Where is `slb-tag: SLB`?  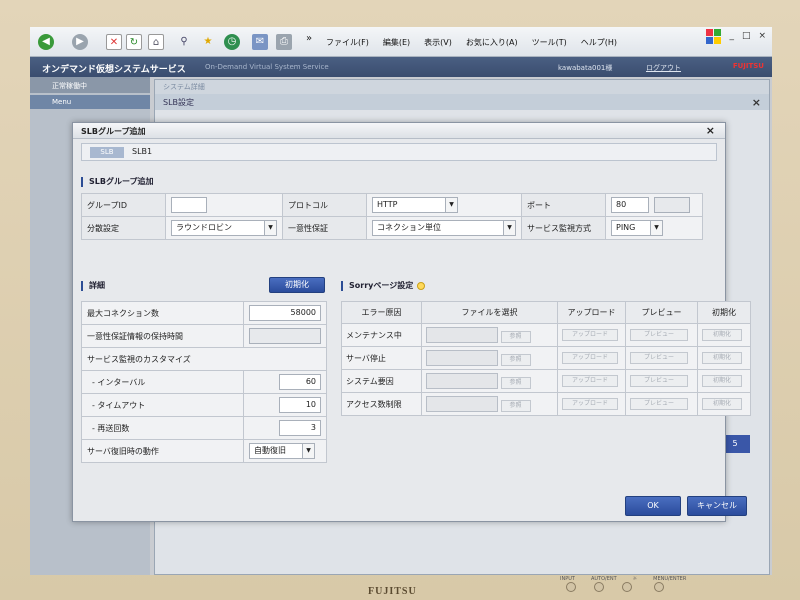
slb-tag: SLB is located at coordinates (107, 152).